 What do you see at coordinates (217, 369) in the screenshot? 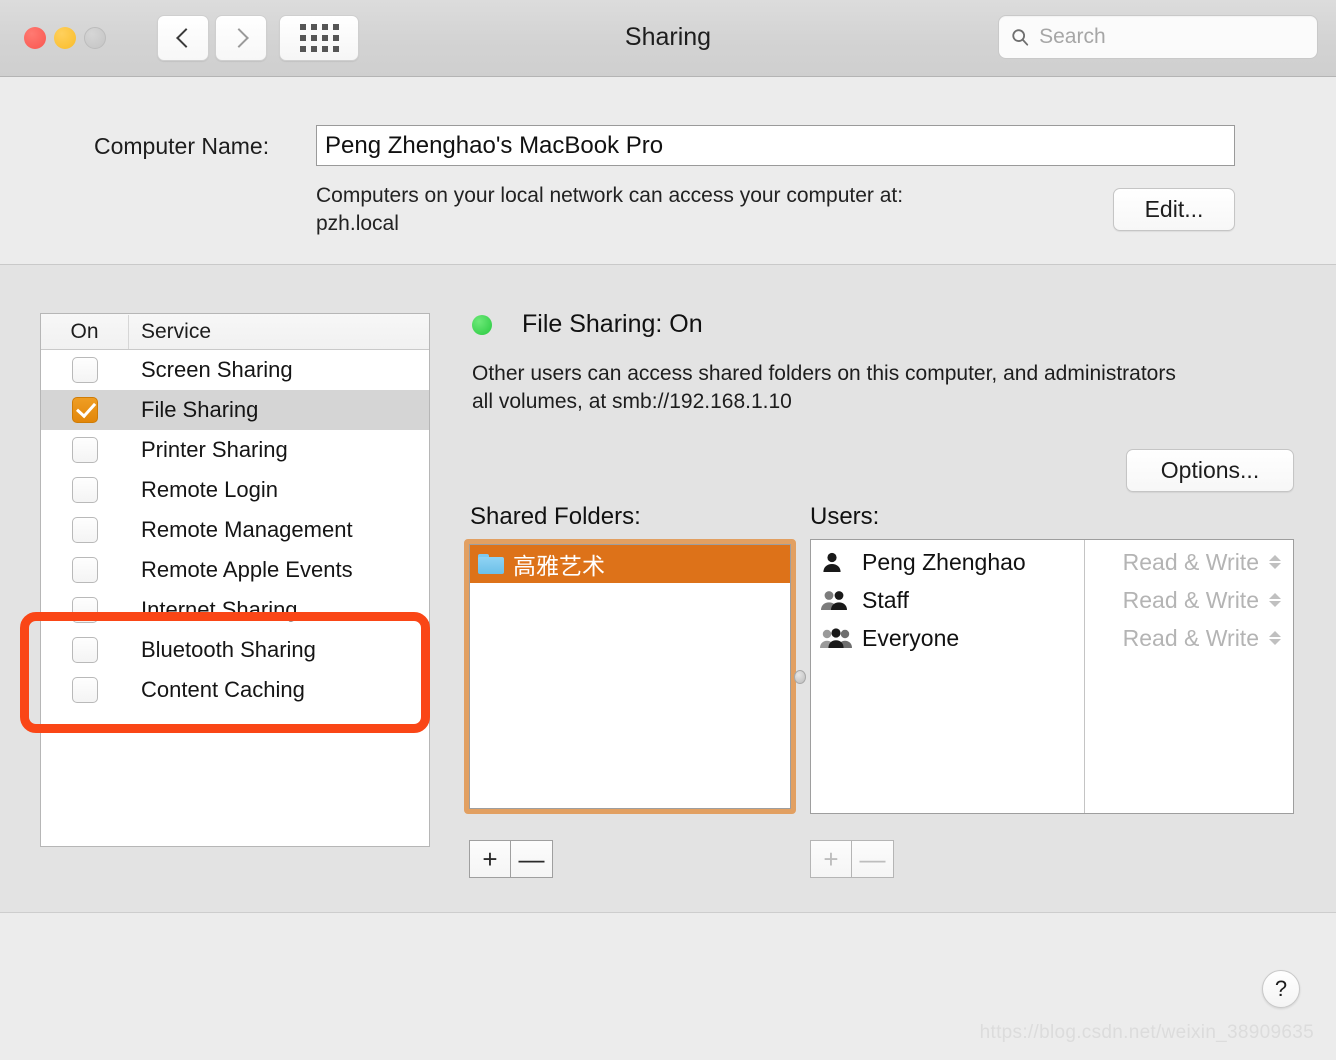
I see `service-label: Screen Sharing` at bounding box center [217, 369].